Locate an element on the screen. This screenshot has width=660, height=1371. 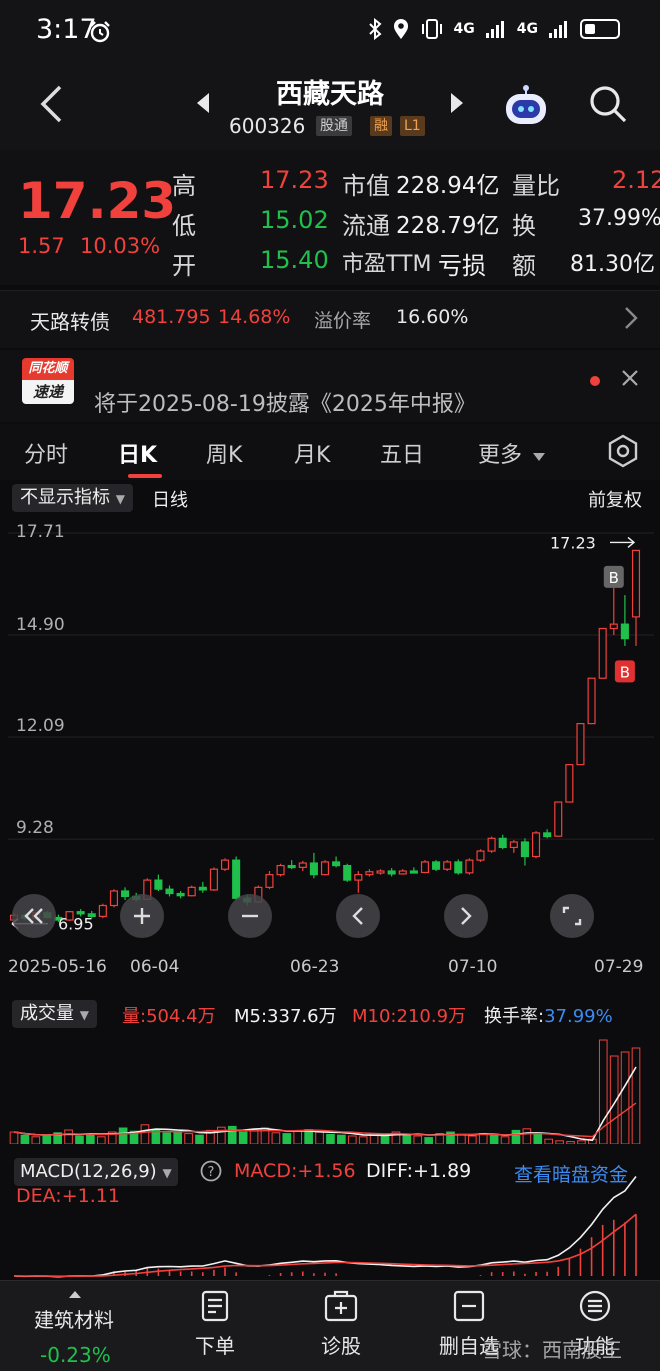
tab-weekly-k: 周K is located at coordinates (224, 453).